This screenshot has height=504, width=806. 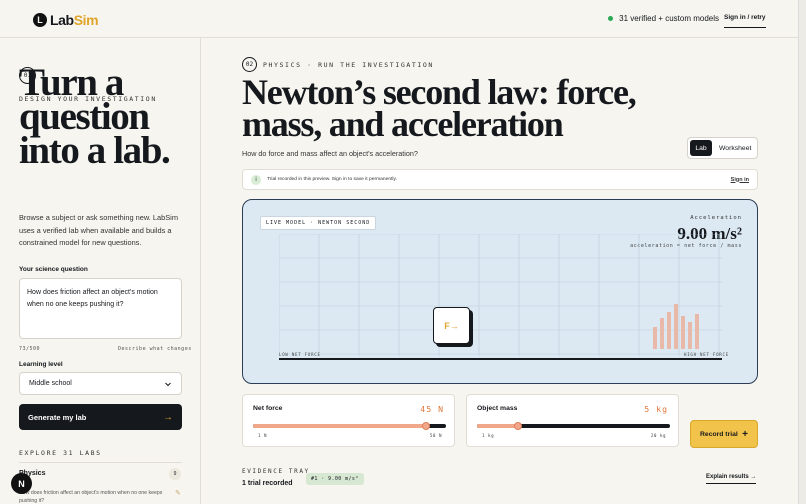 I want to click on logo-icon: L, so click(x=40, y=20).